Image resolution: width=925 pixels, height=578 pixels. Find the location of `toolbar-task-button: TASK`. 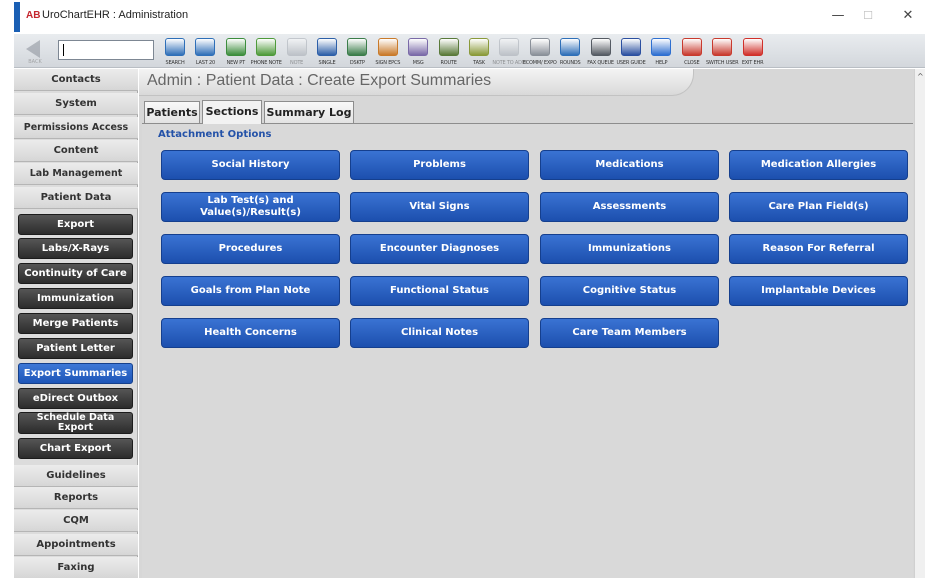

toolbar-task-button: TASK is located at coordinates (479, 51).